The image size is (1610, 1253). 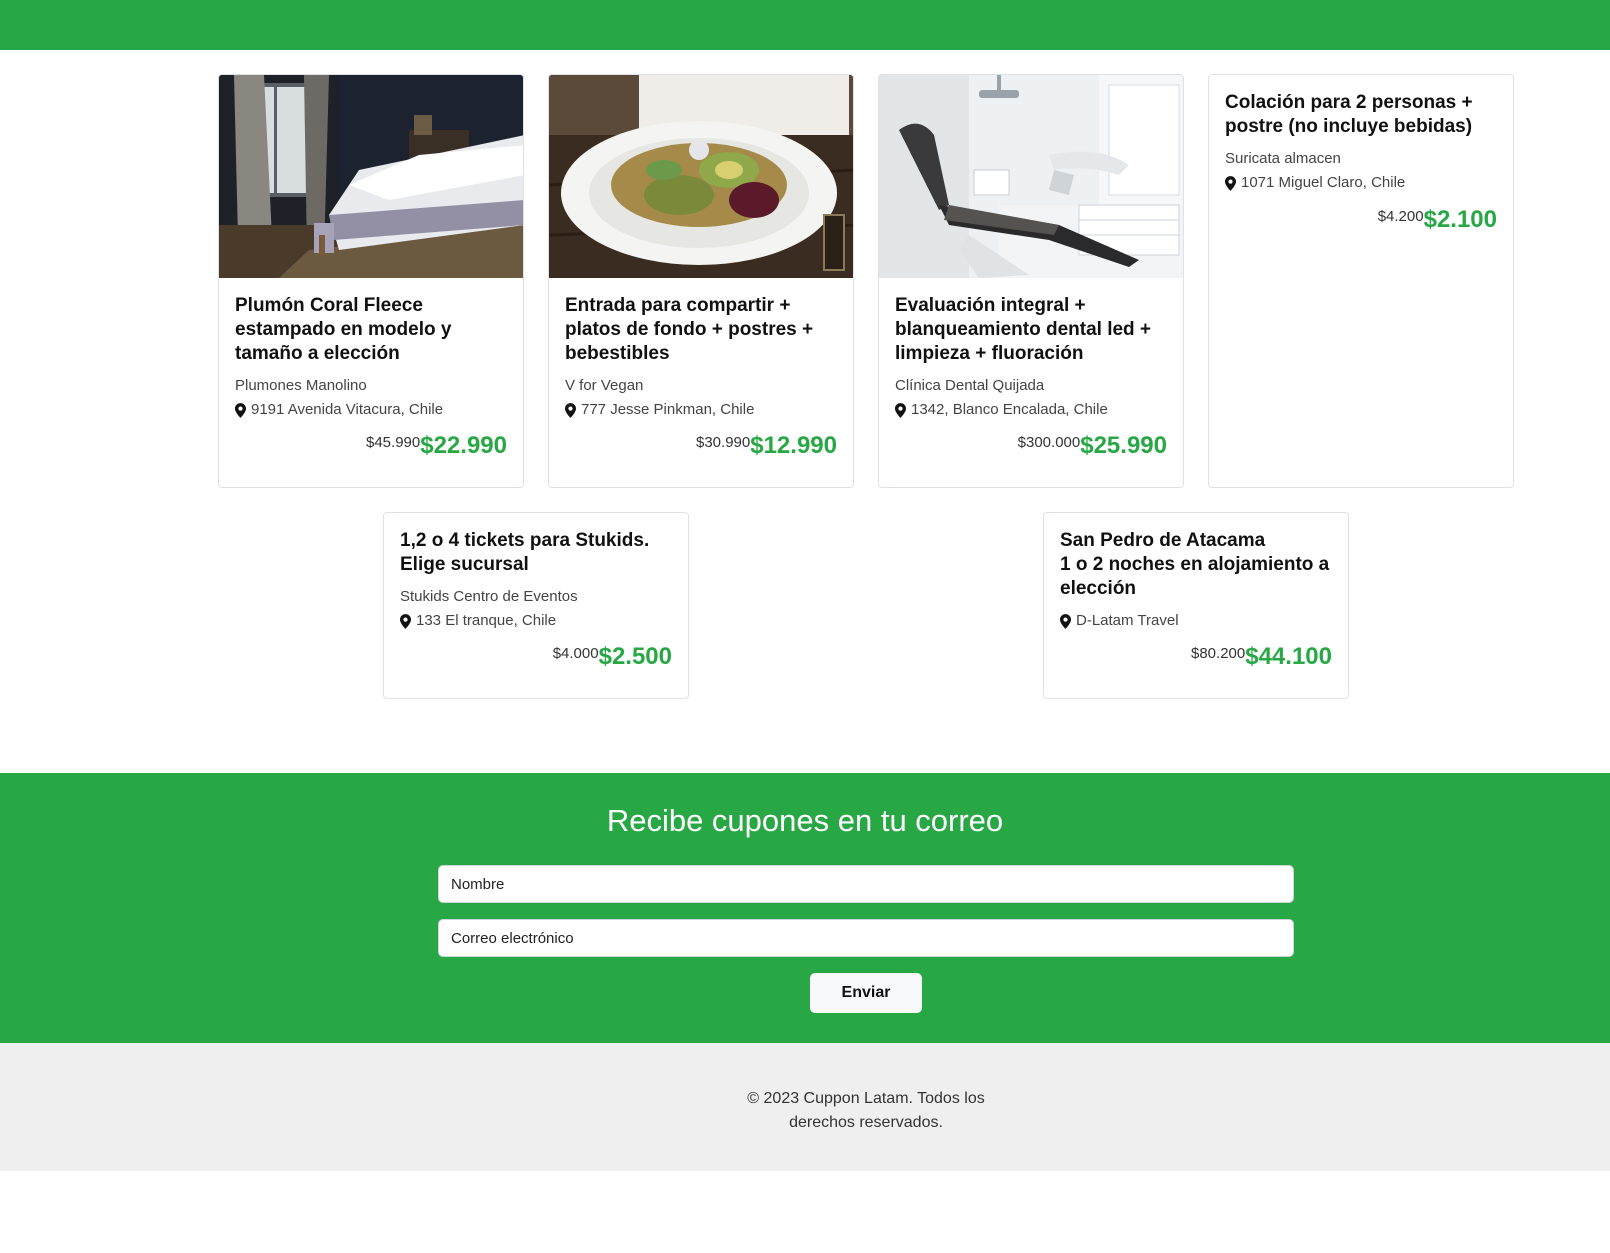 I want to click on deal-merchant: Stukids Centro de Eventos, so click(x=489, y=596).